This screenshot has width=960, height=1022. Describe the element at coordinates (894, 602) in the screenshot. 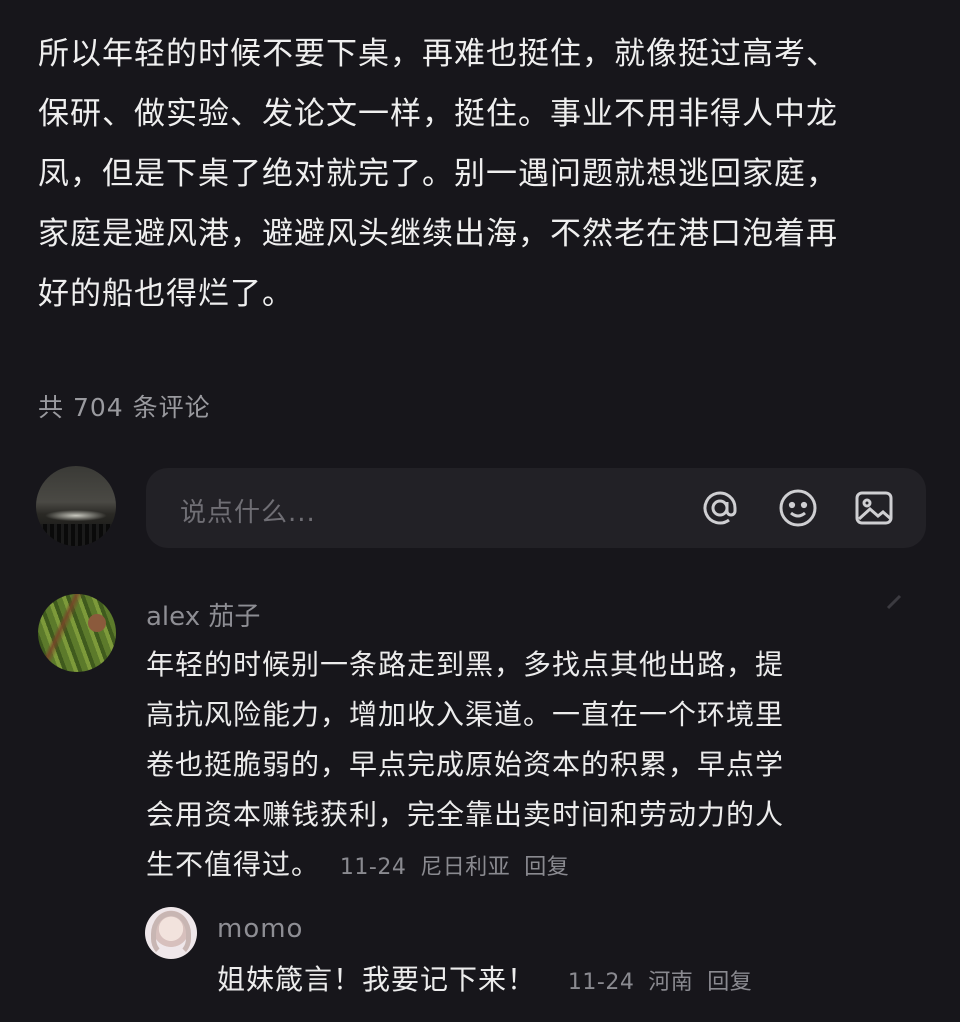

I see `more-icon` at that location.